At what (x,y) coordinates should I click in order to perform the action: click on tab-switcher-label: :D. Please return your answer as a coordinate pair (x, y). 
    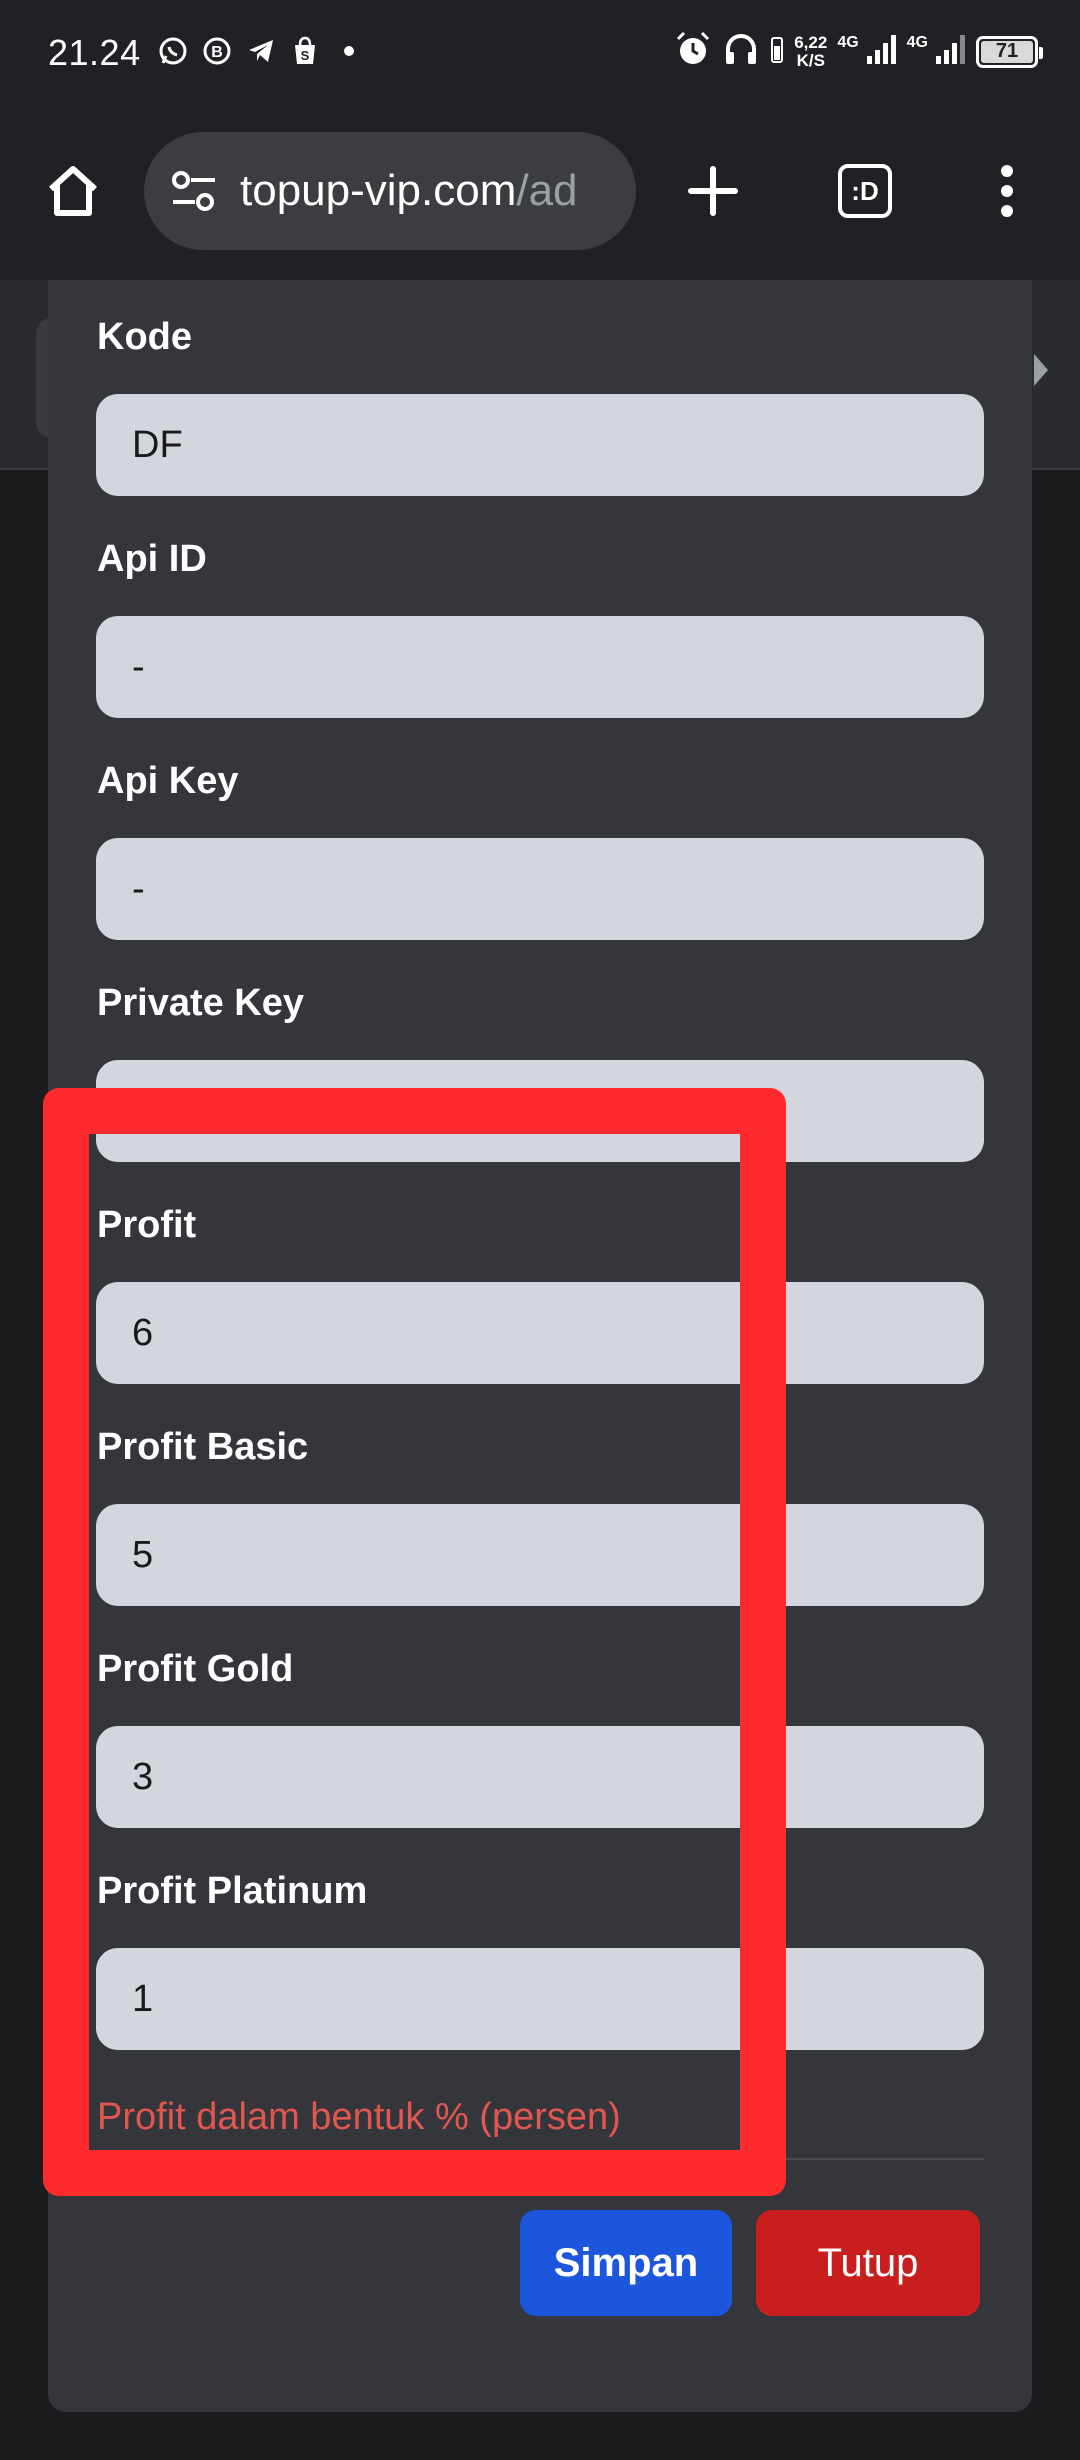
    Looking at the image, I should click on (865, 191).